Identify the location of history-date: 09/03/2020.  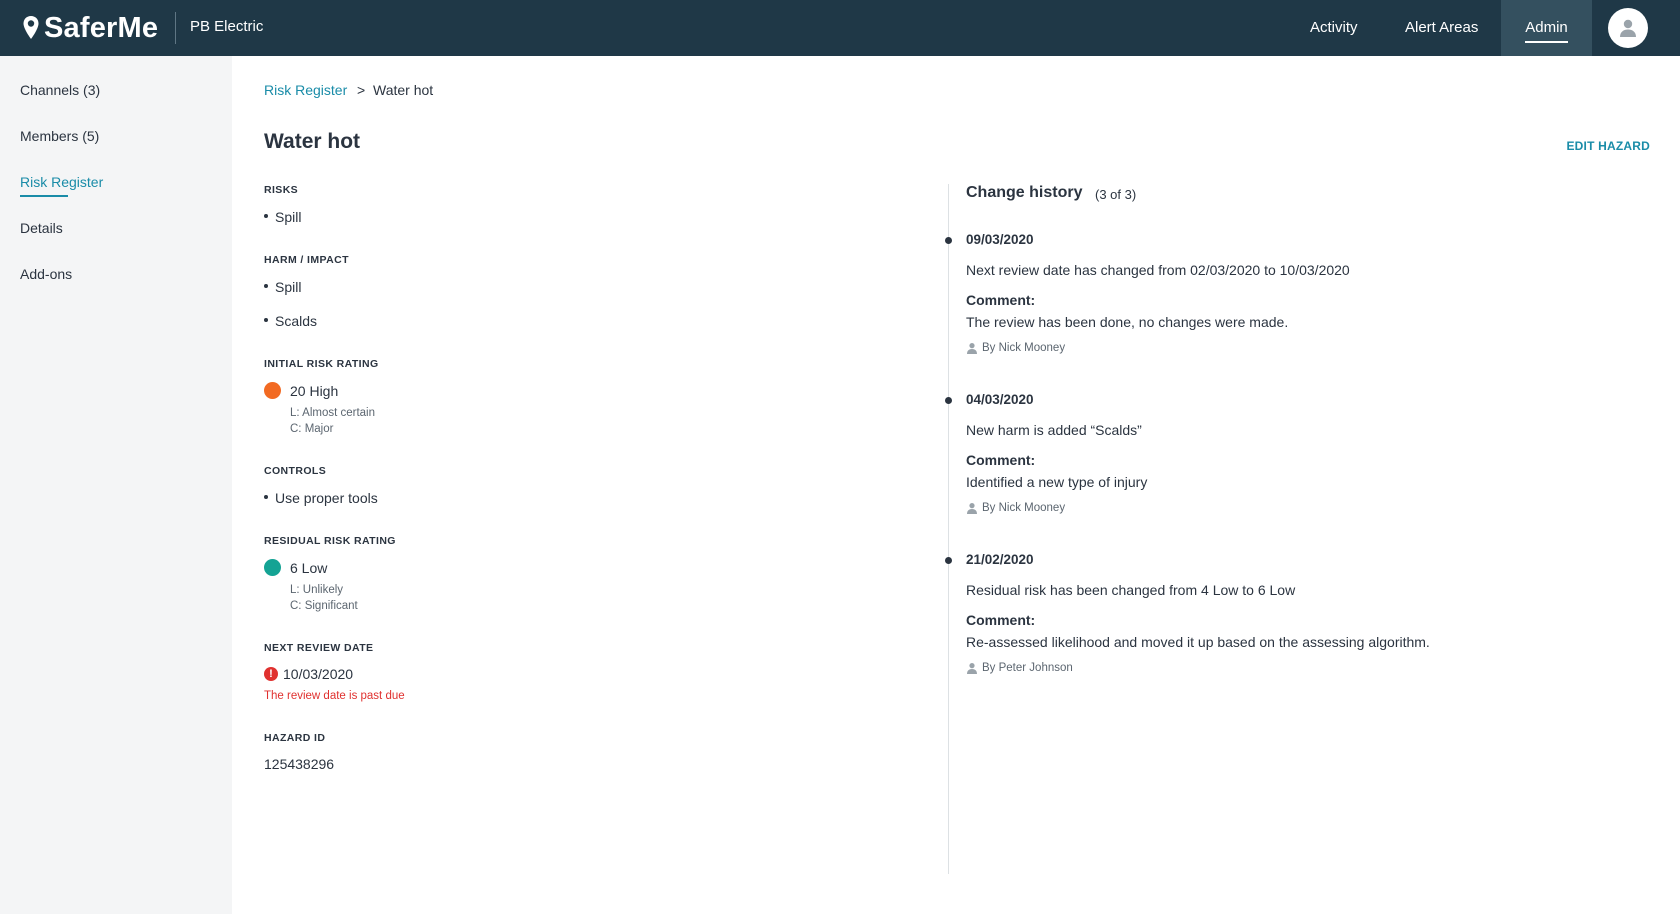
(1000, 239).